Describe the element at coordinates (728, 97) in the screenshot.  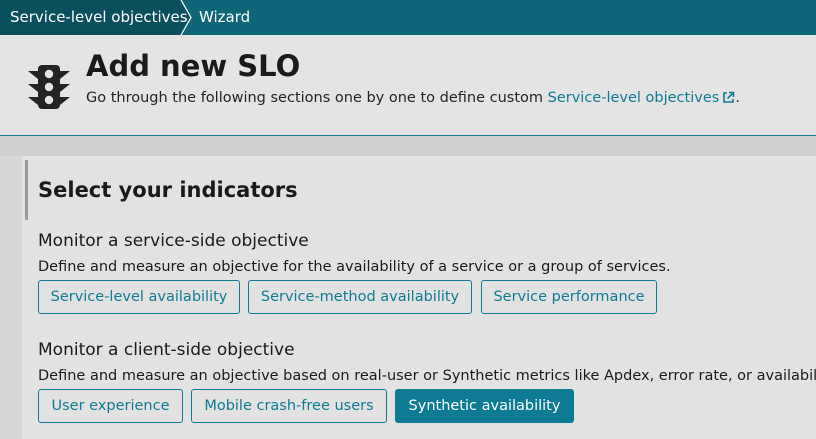
I see `external-link-icon` at that location.